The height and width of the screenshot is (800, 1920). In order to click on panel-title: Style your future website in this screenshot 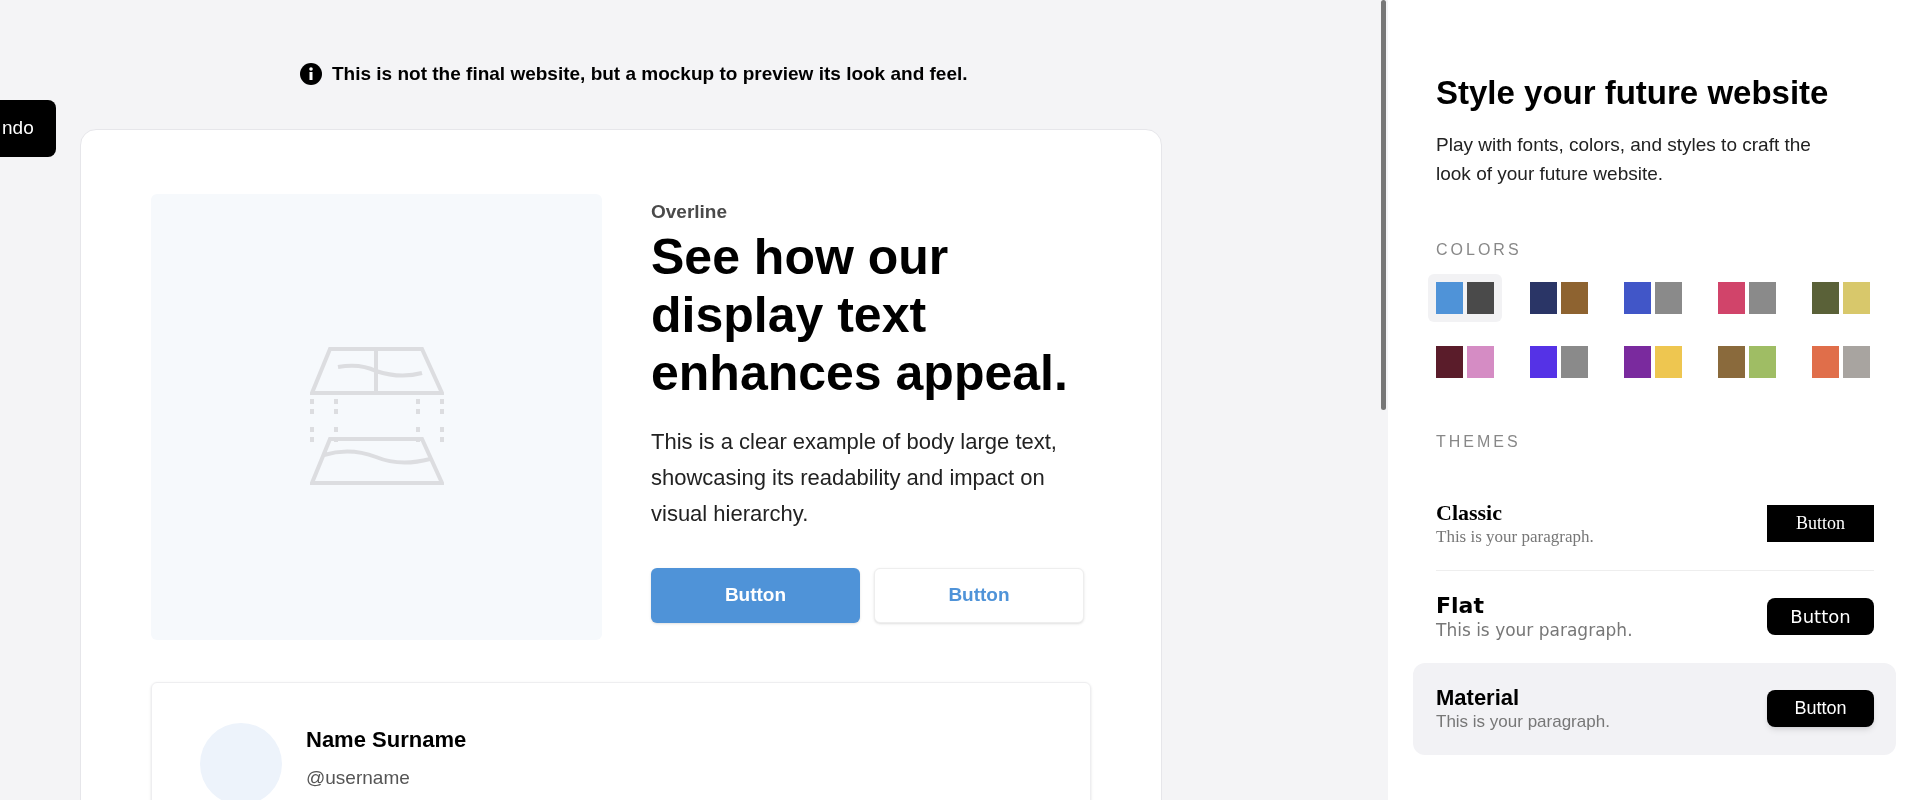, I will do `click(1633, 93)`.